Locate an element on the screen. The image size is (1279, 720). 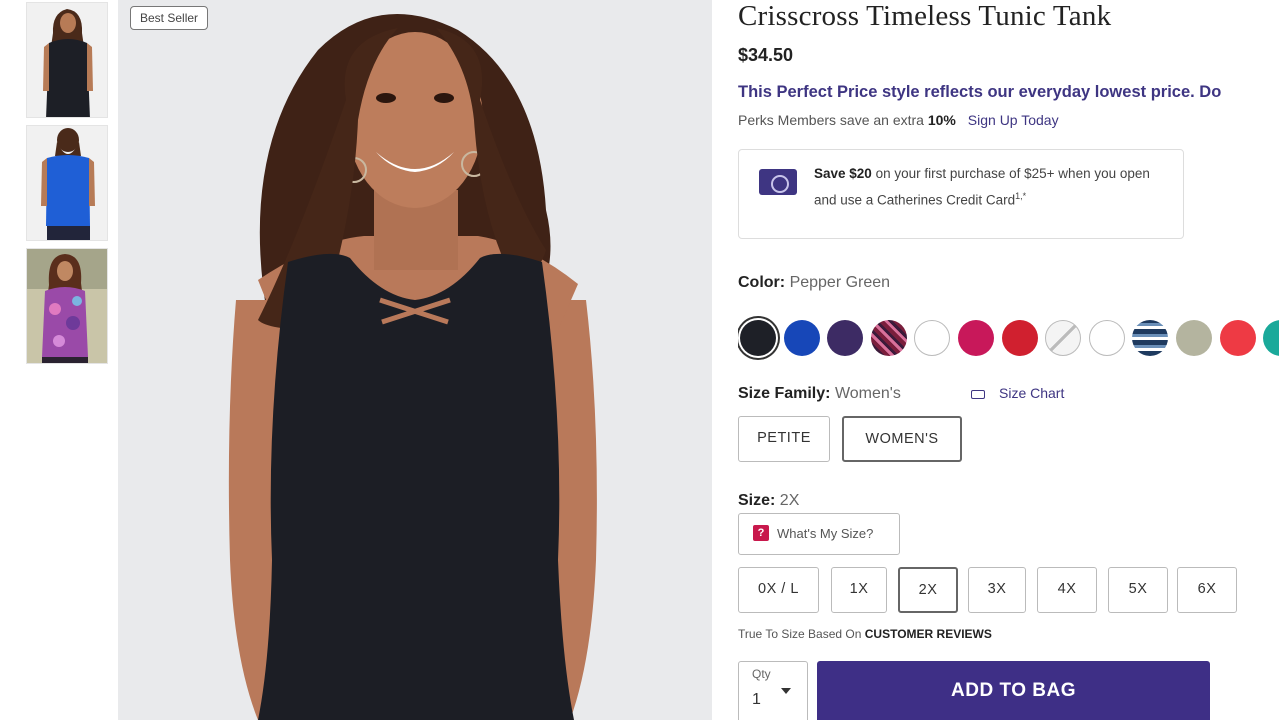
thumbnail-front-image is located at coordinates (67, 60).